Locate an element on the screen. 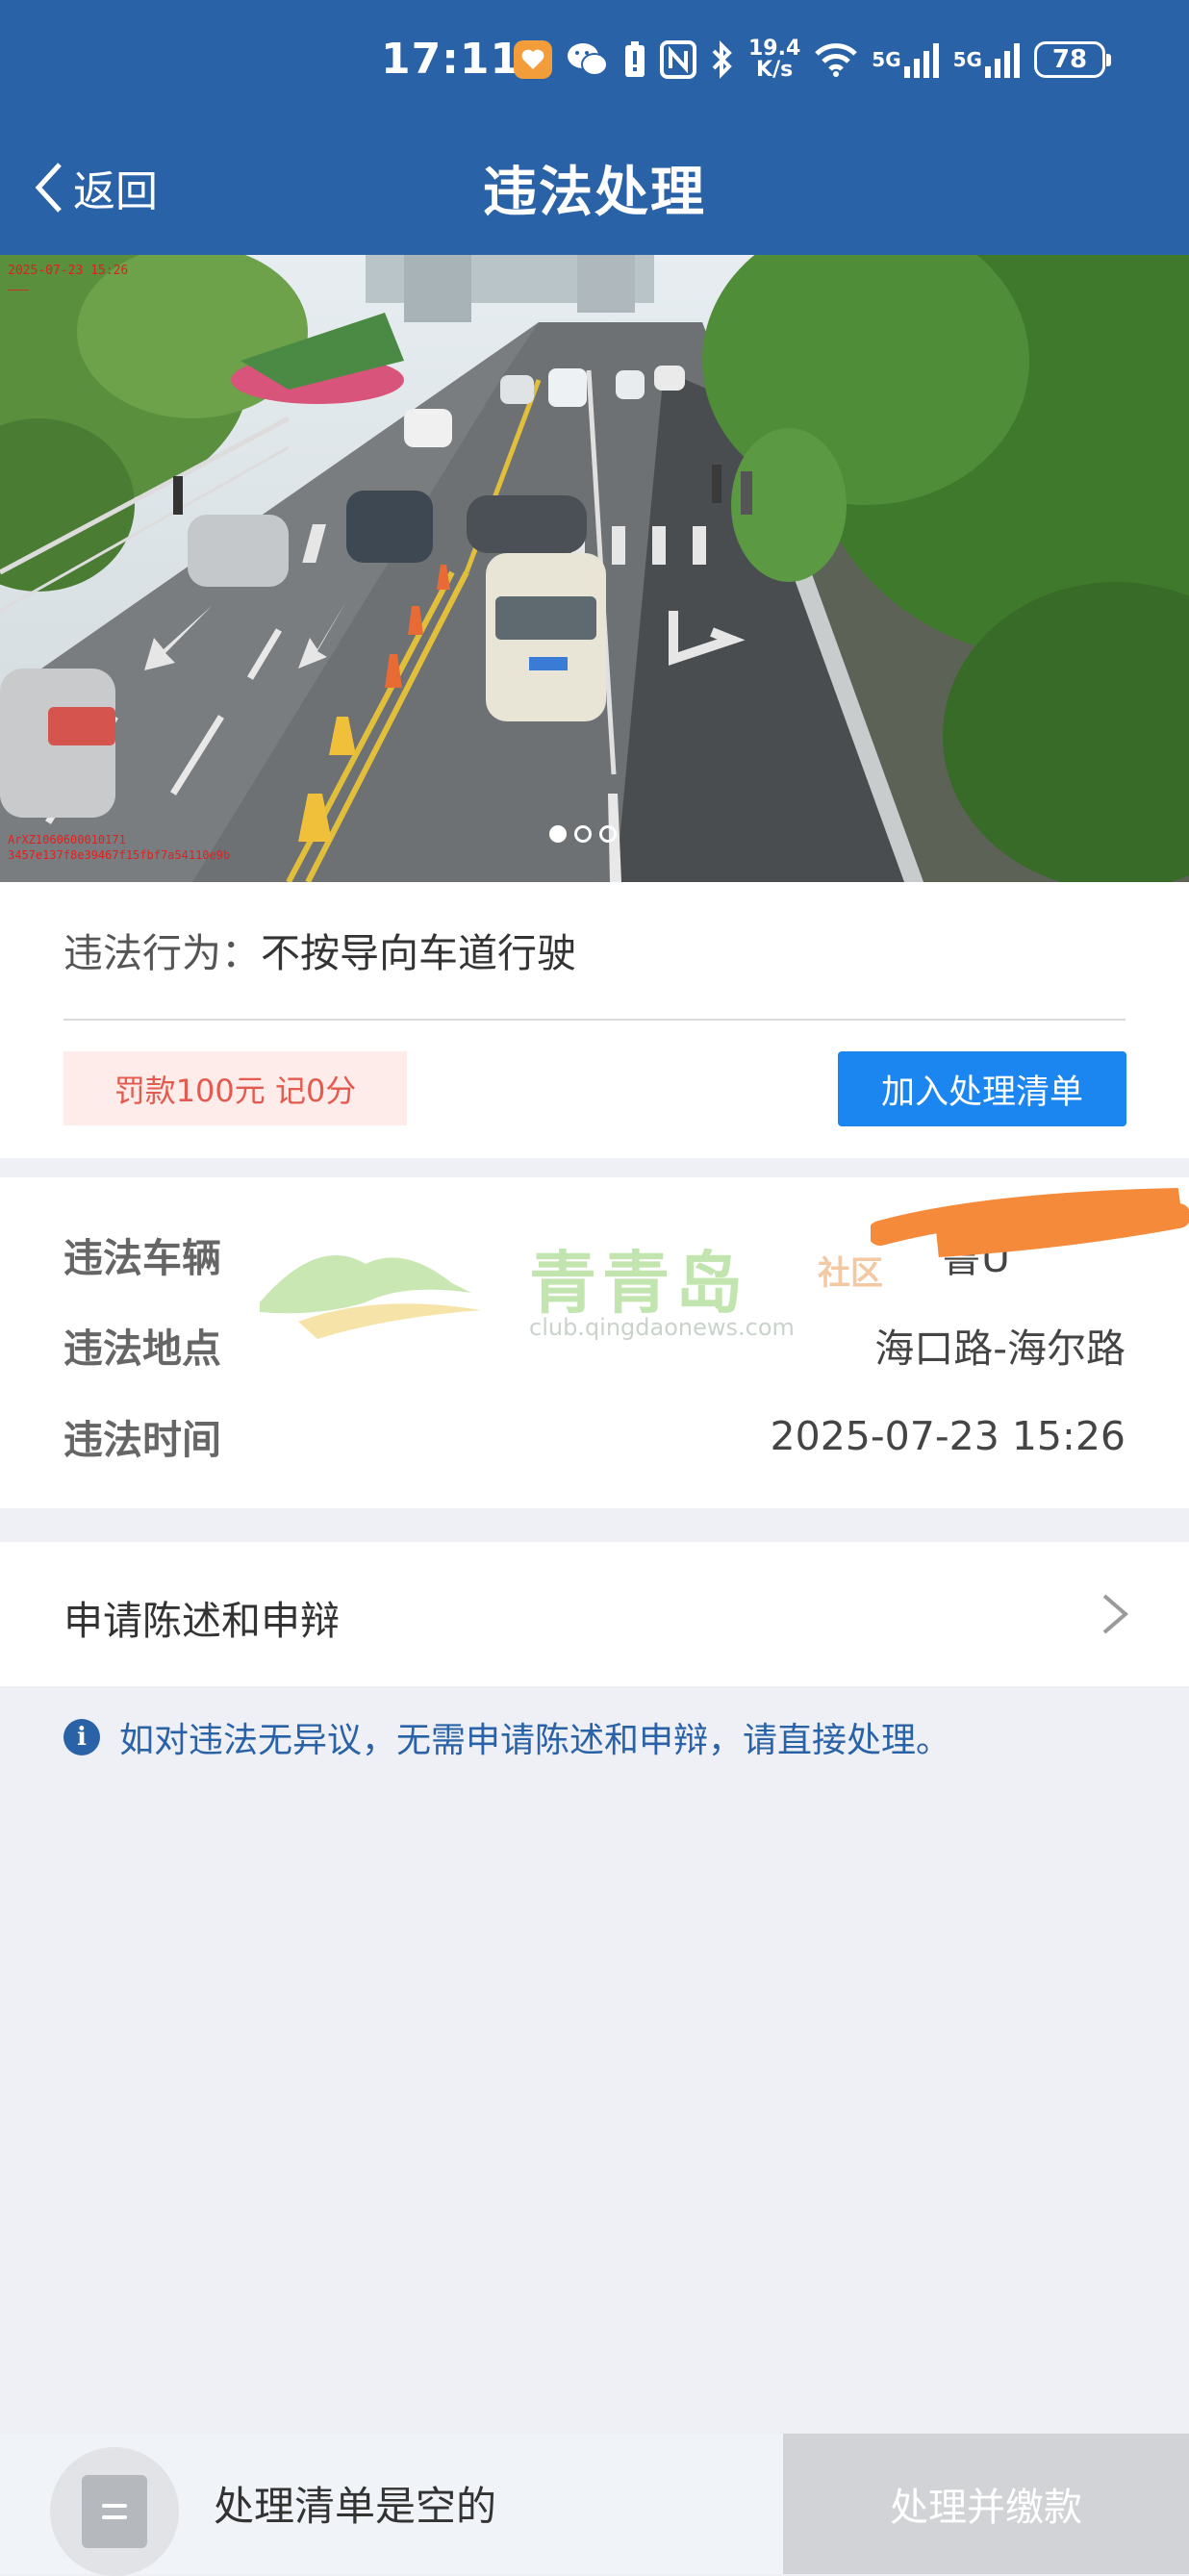 This screenshot has height=2576, width=1189. violation-card: 违法行为：不按导向车道行驶 罚款100元 记0分 加入处理清单 is located at coordinates (594, 1020).